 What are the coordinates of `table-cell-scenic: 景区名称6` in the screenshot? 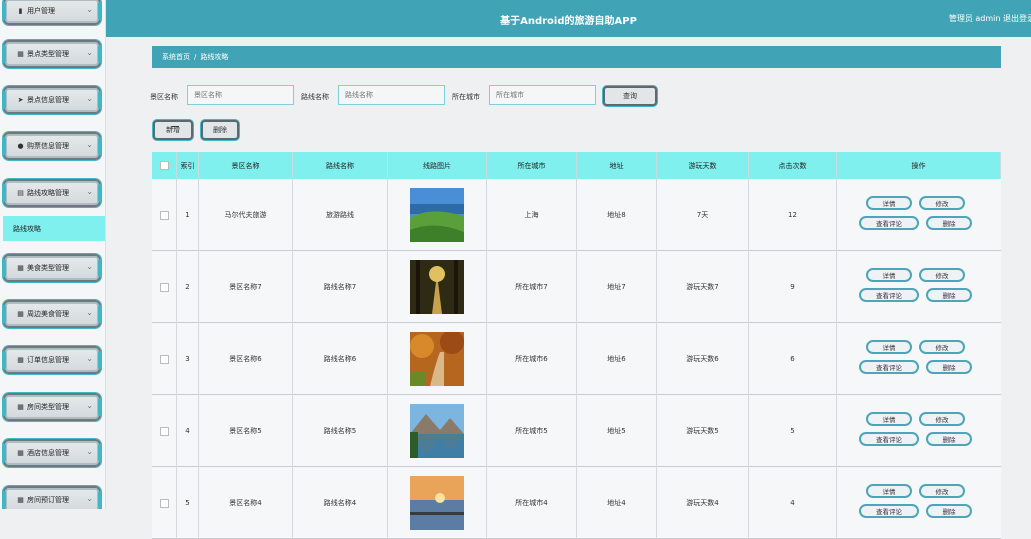 It's located at (246, 359).